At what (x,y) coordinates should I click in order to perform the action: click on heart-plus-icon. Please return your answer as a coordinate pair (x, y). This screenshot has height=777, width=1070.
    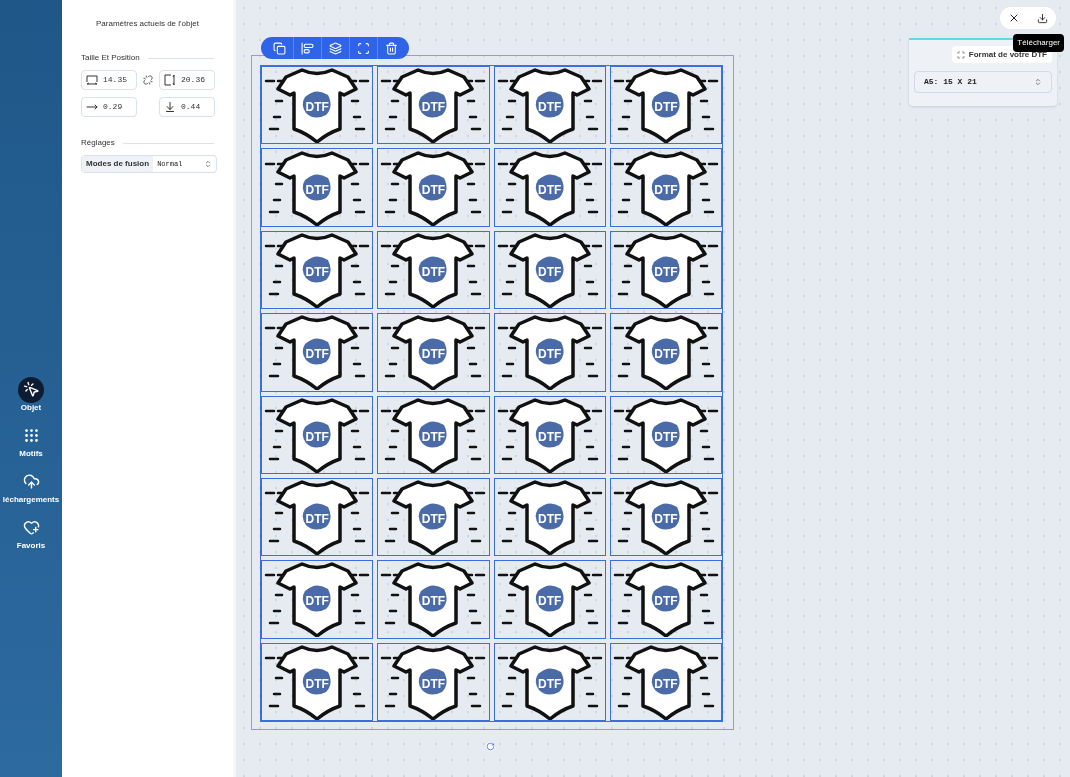
    Looking at the image, I should click on (31, 527).